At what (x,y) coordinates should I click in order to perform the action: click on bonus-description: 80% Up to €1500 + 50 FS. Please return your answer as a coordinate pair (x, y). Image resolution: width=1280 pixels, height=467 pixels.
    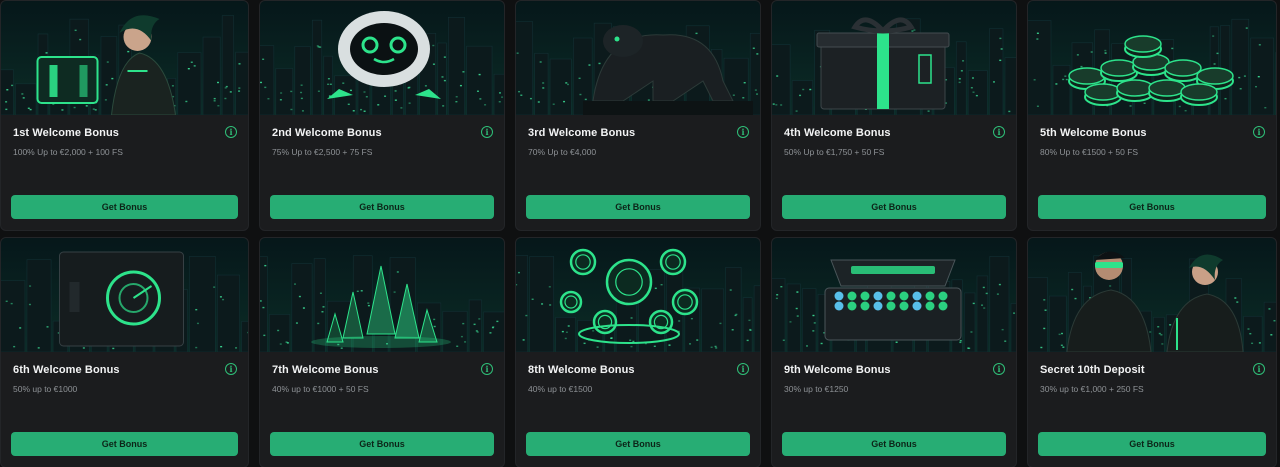
    Looking at the image, I should click on (1089, 152).